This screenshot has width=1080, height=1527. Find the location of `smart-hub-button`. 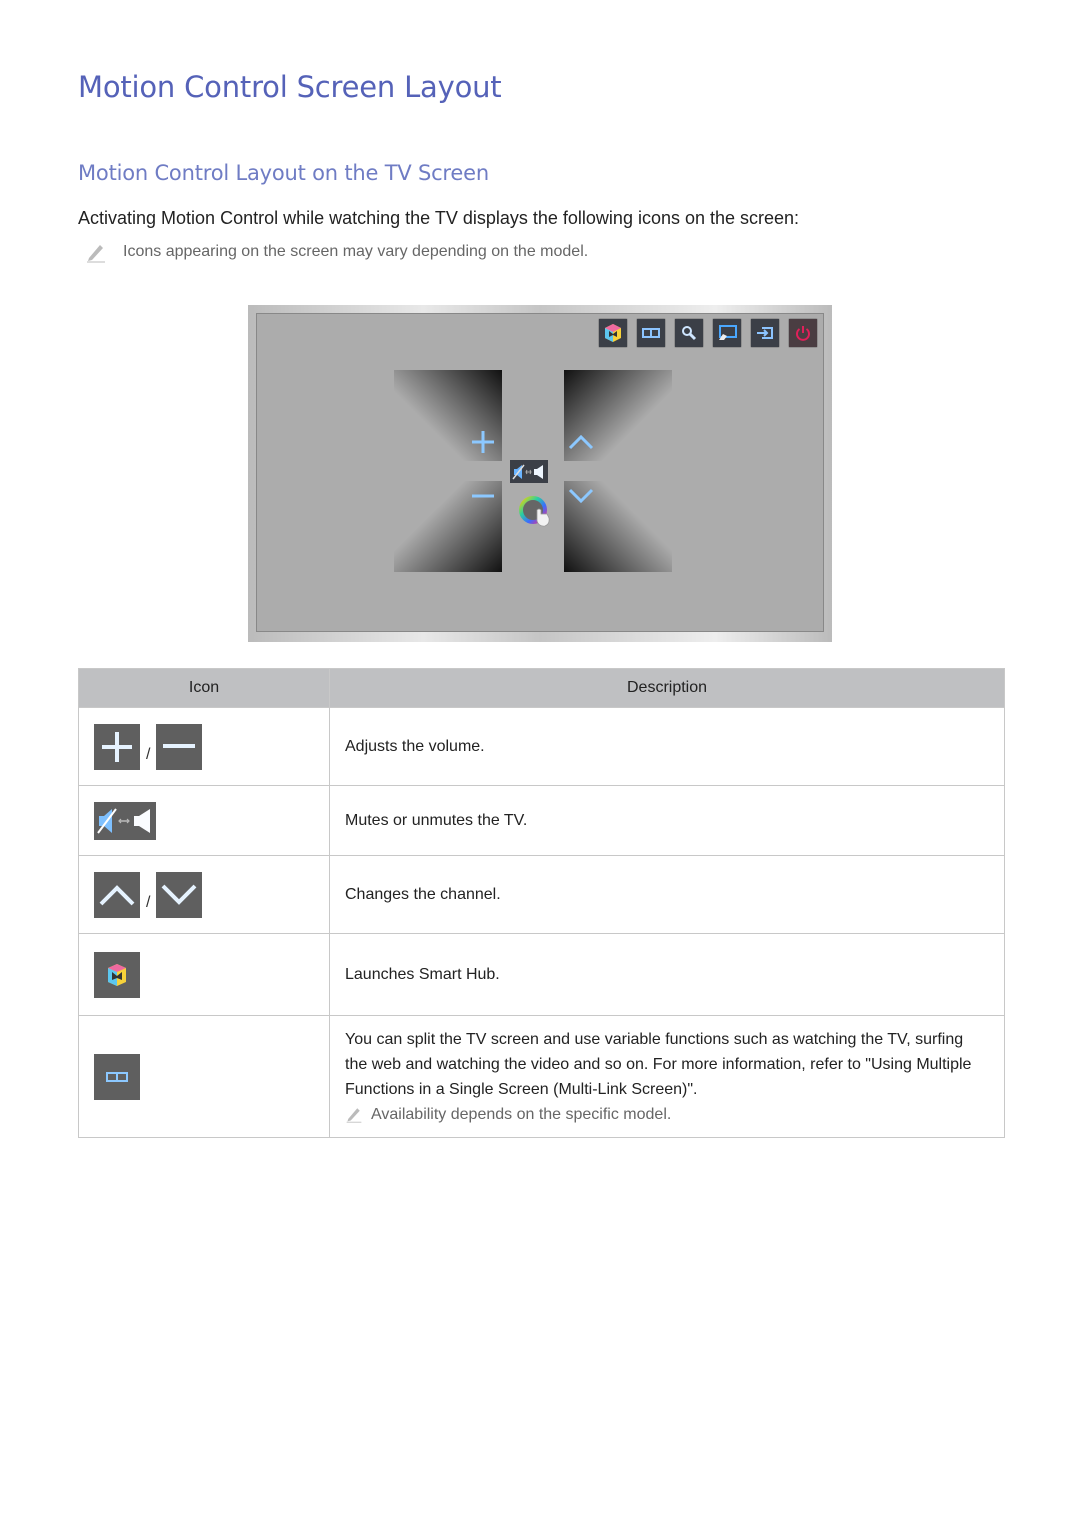

smart-hub-button is located at coordinates (613, 333).